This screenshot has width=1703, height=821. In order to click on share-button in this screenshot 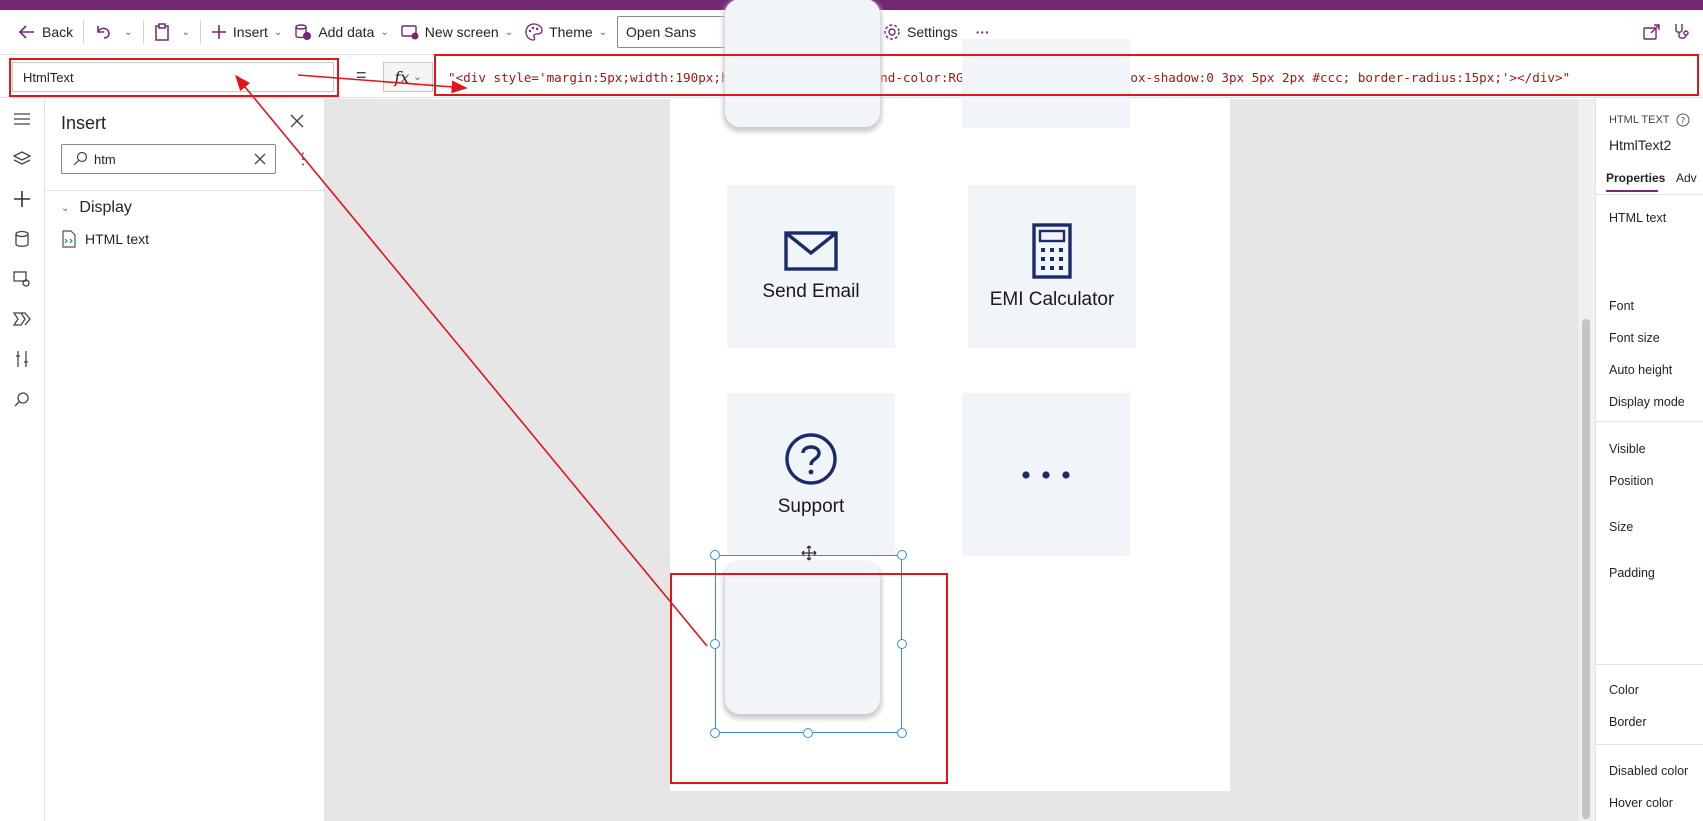, I will do `click(1652, 32)`.